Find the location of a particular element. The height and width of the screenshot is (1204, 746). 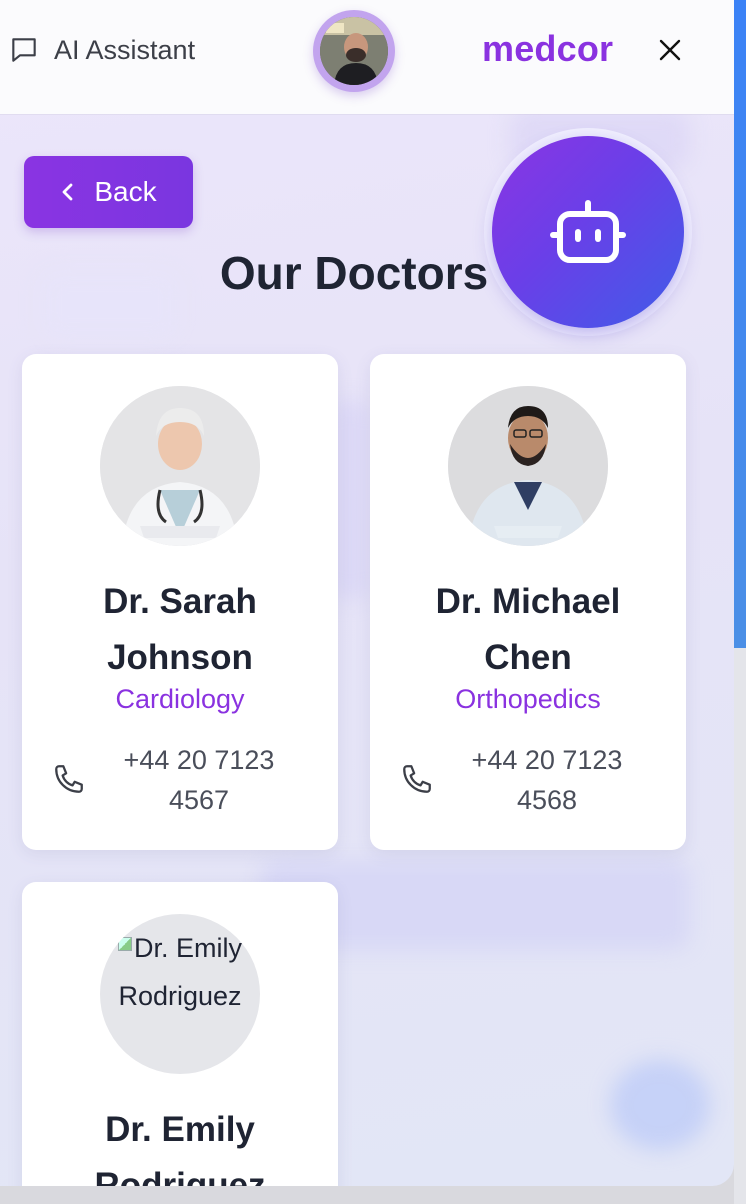

robot-icon is located at coordinates (588, 231).